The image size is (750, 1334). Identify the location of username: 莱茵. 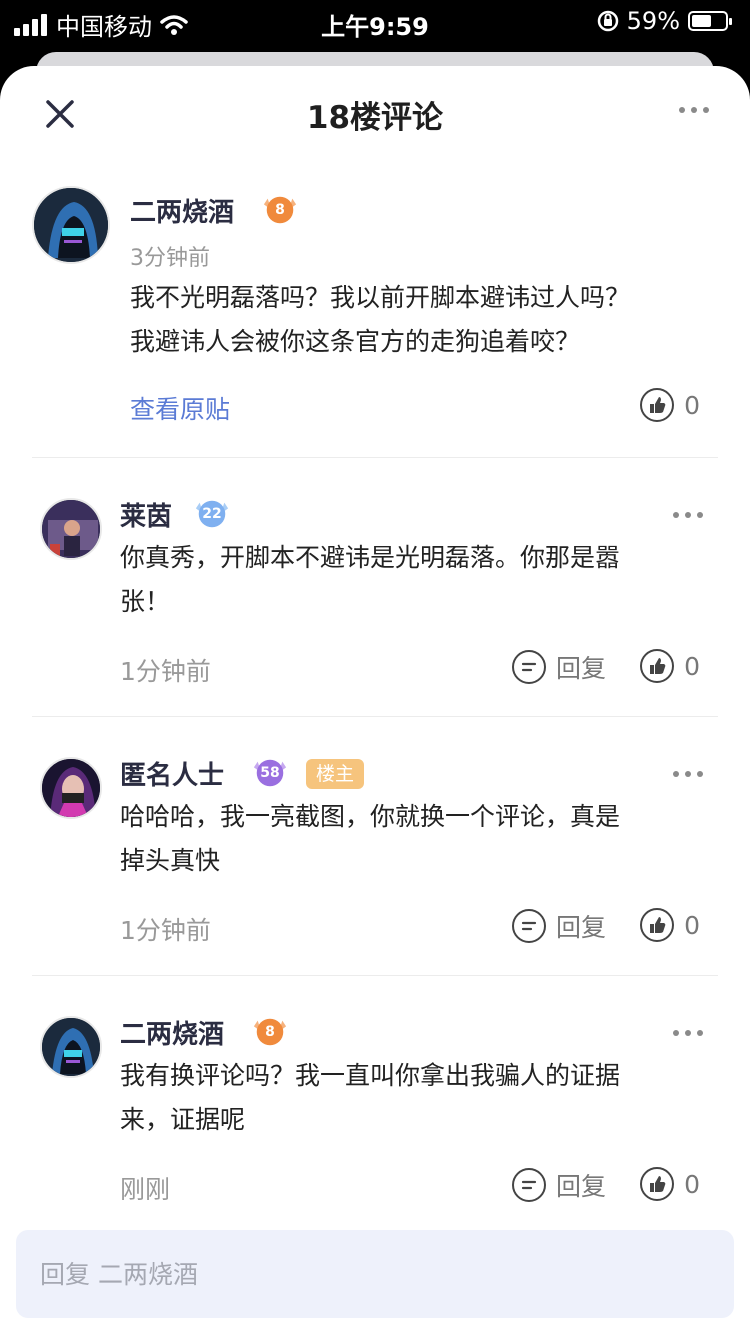
(146, 514).